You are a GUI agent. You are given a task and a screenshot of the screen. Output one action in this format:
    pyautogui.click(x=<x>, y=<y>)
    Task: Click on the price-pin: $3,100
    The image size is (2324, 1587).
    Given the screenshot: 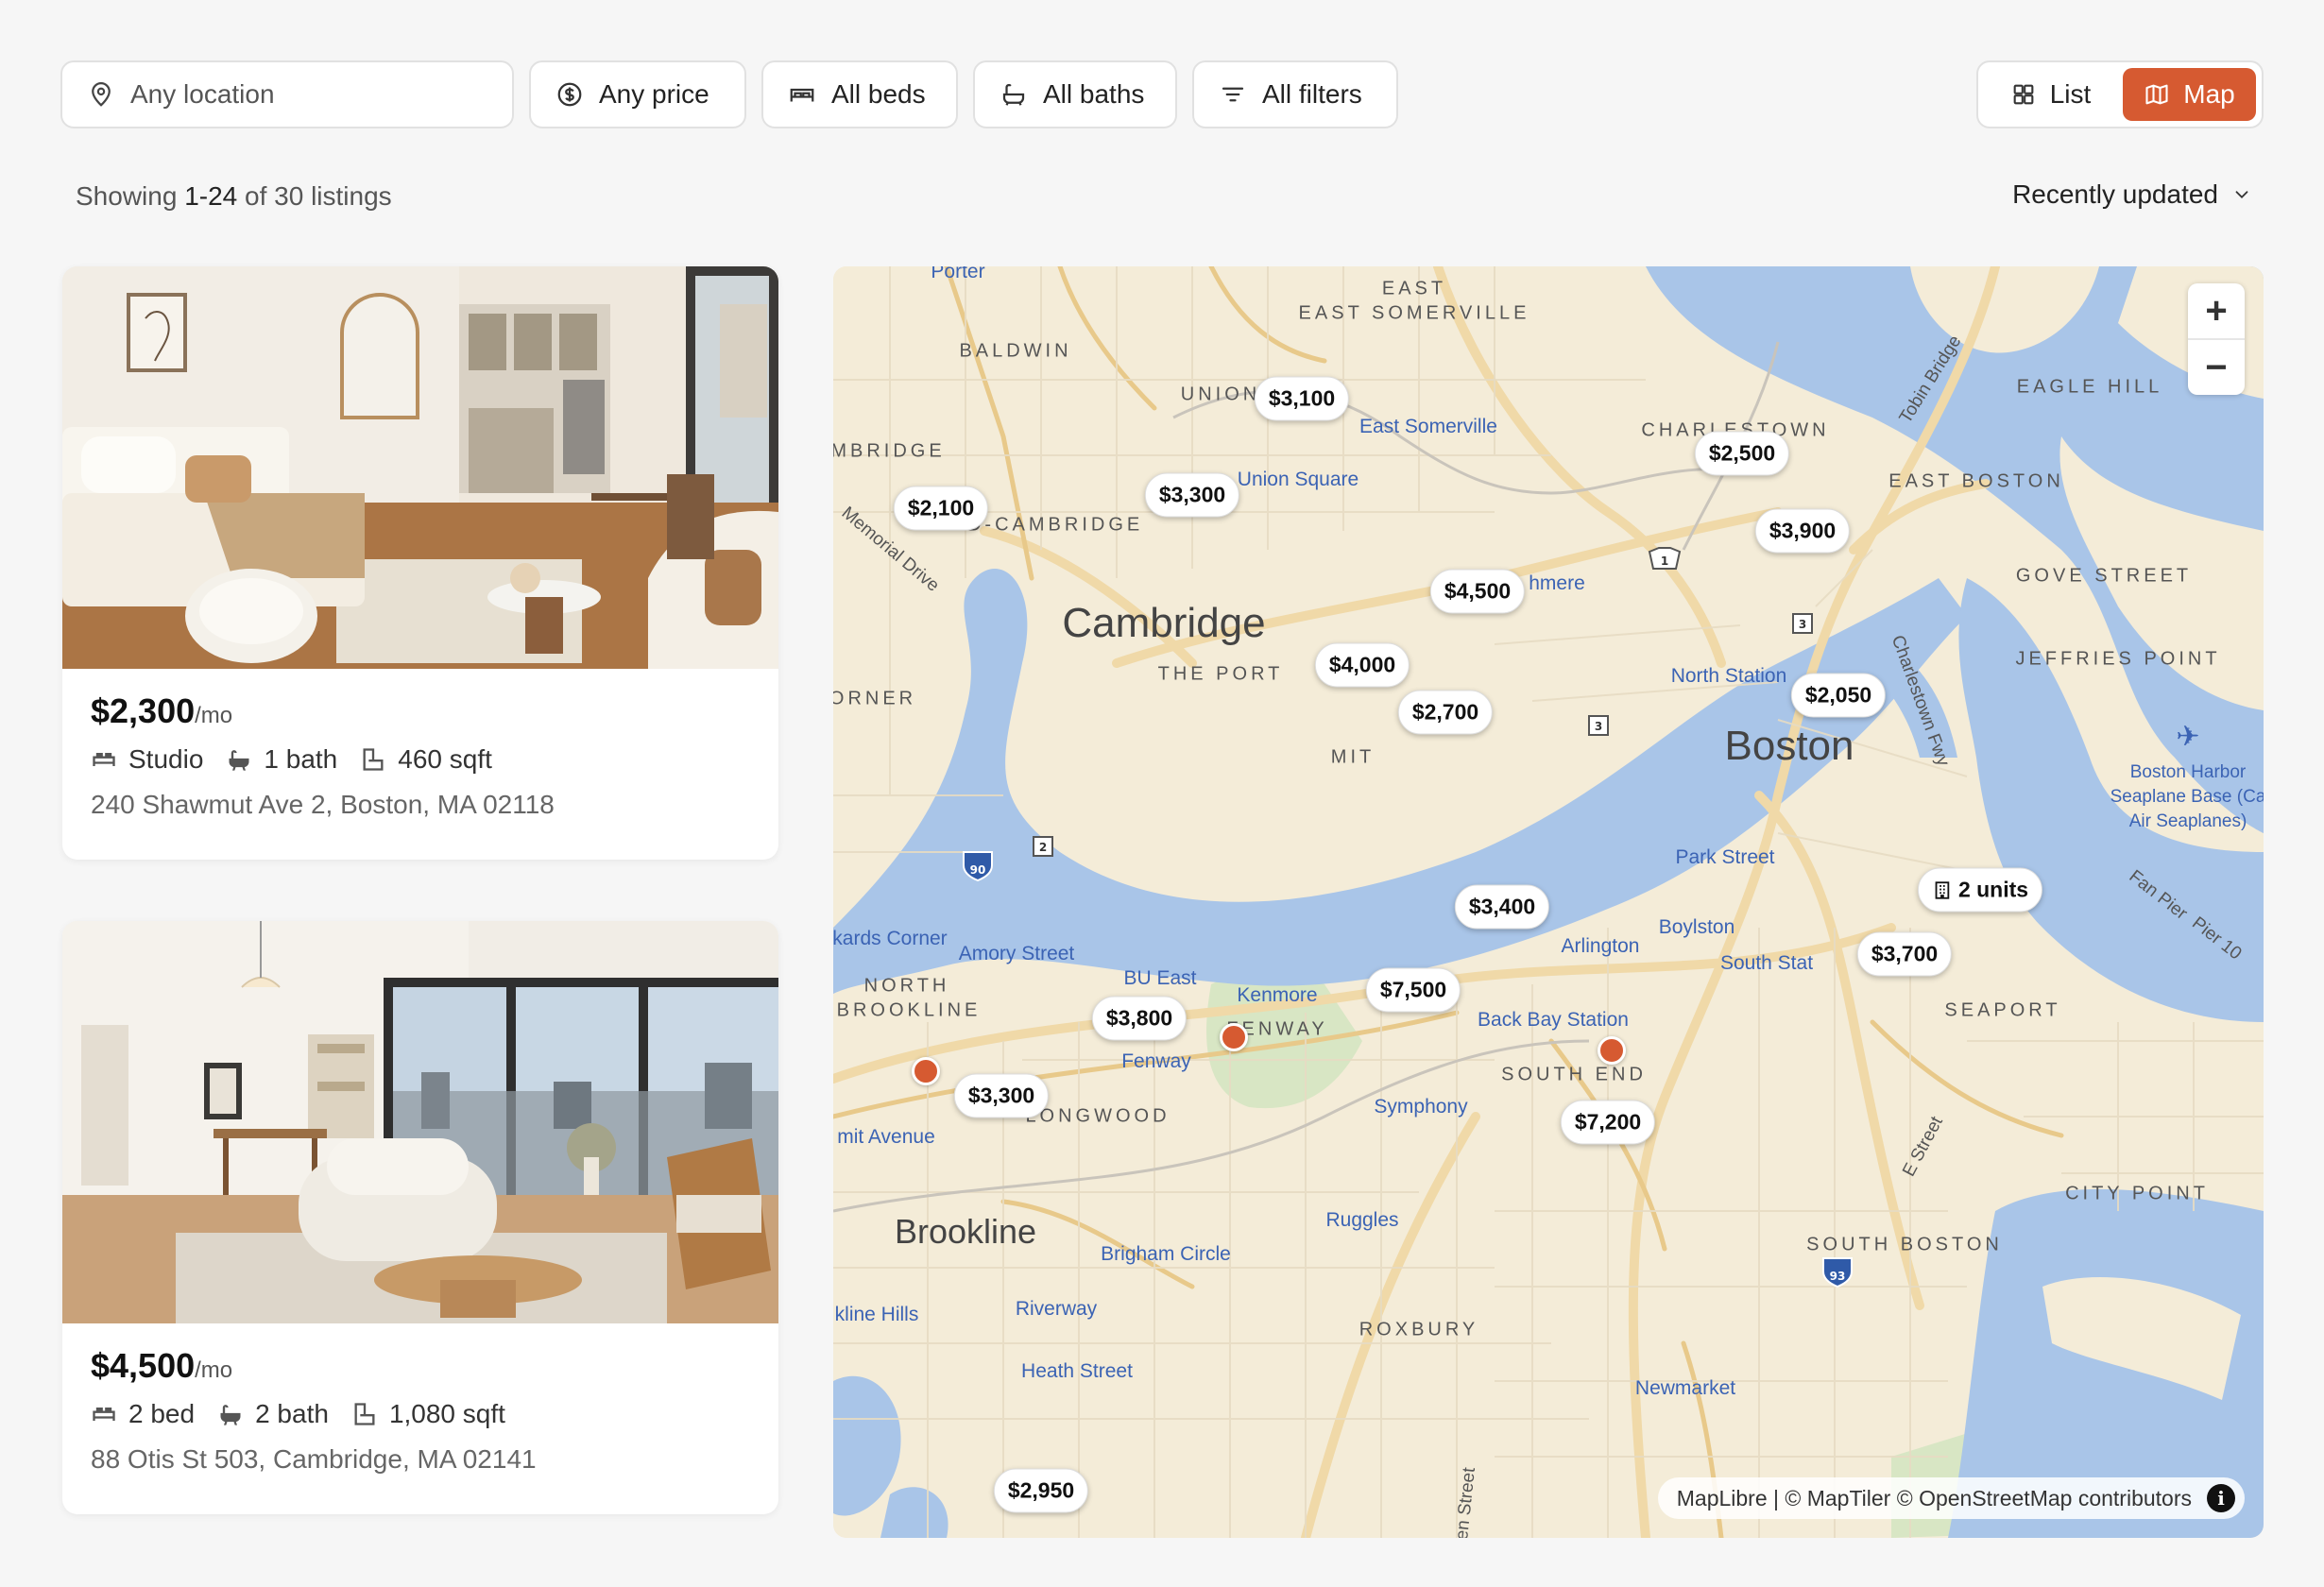 What is the action you would take?
    pyautogui.click(x=1302, y=398)
    